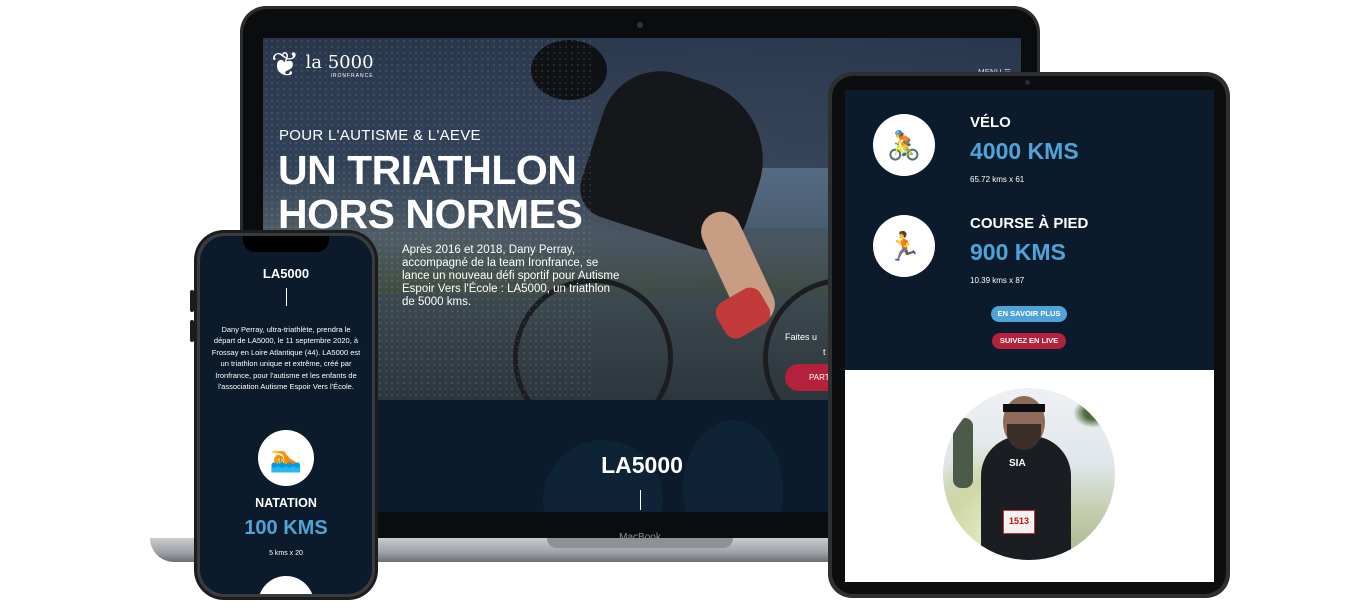 Image resolution: width=1367 pixels, height=611 pixels. What do you see at coordinates (1029, 314) in the screenshot?
I see `learn-more-button: EN SAVOIR PLUS` at bounding box center [1029, 314].